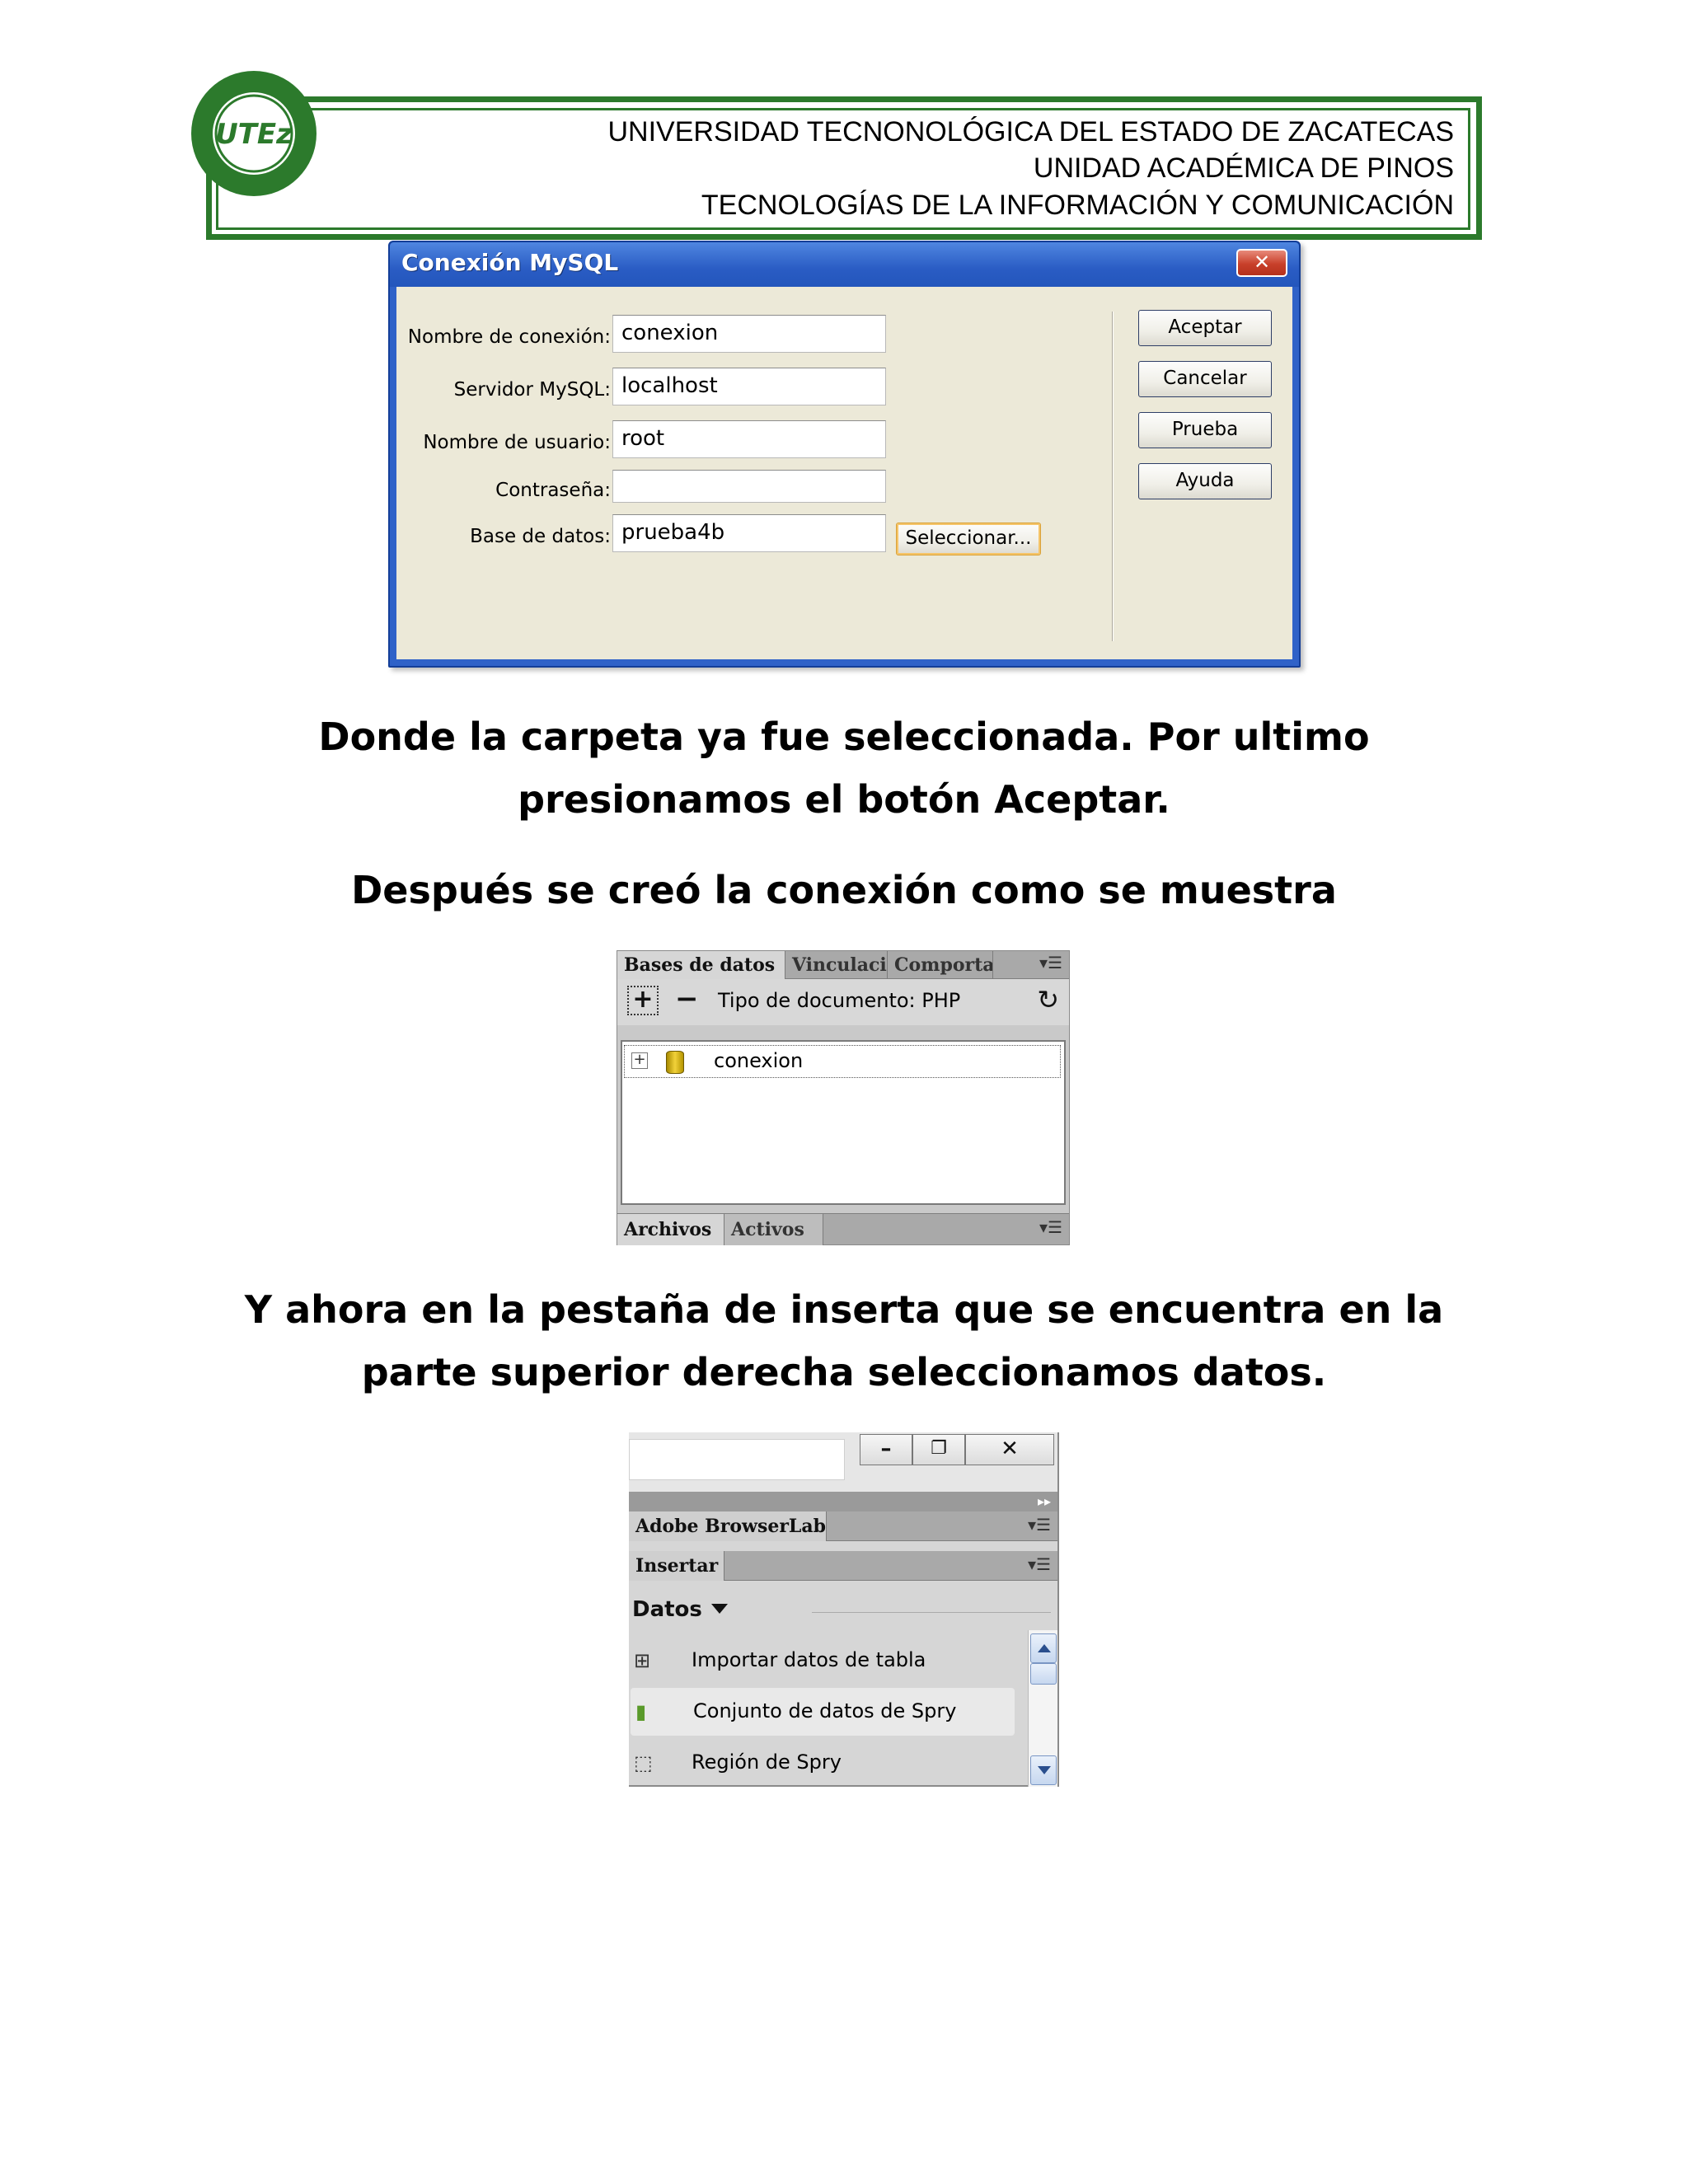 This screenshot has height=2184, width=1688. What do you see at coordinates (1205, 481) in the screenshot?
I see `help-button: Ayuda` at bounding box center [1205, 481].